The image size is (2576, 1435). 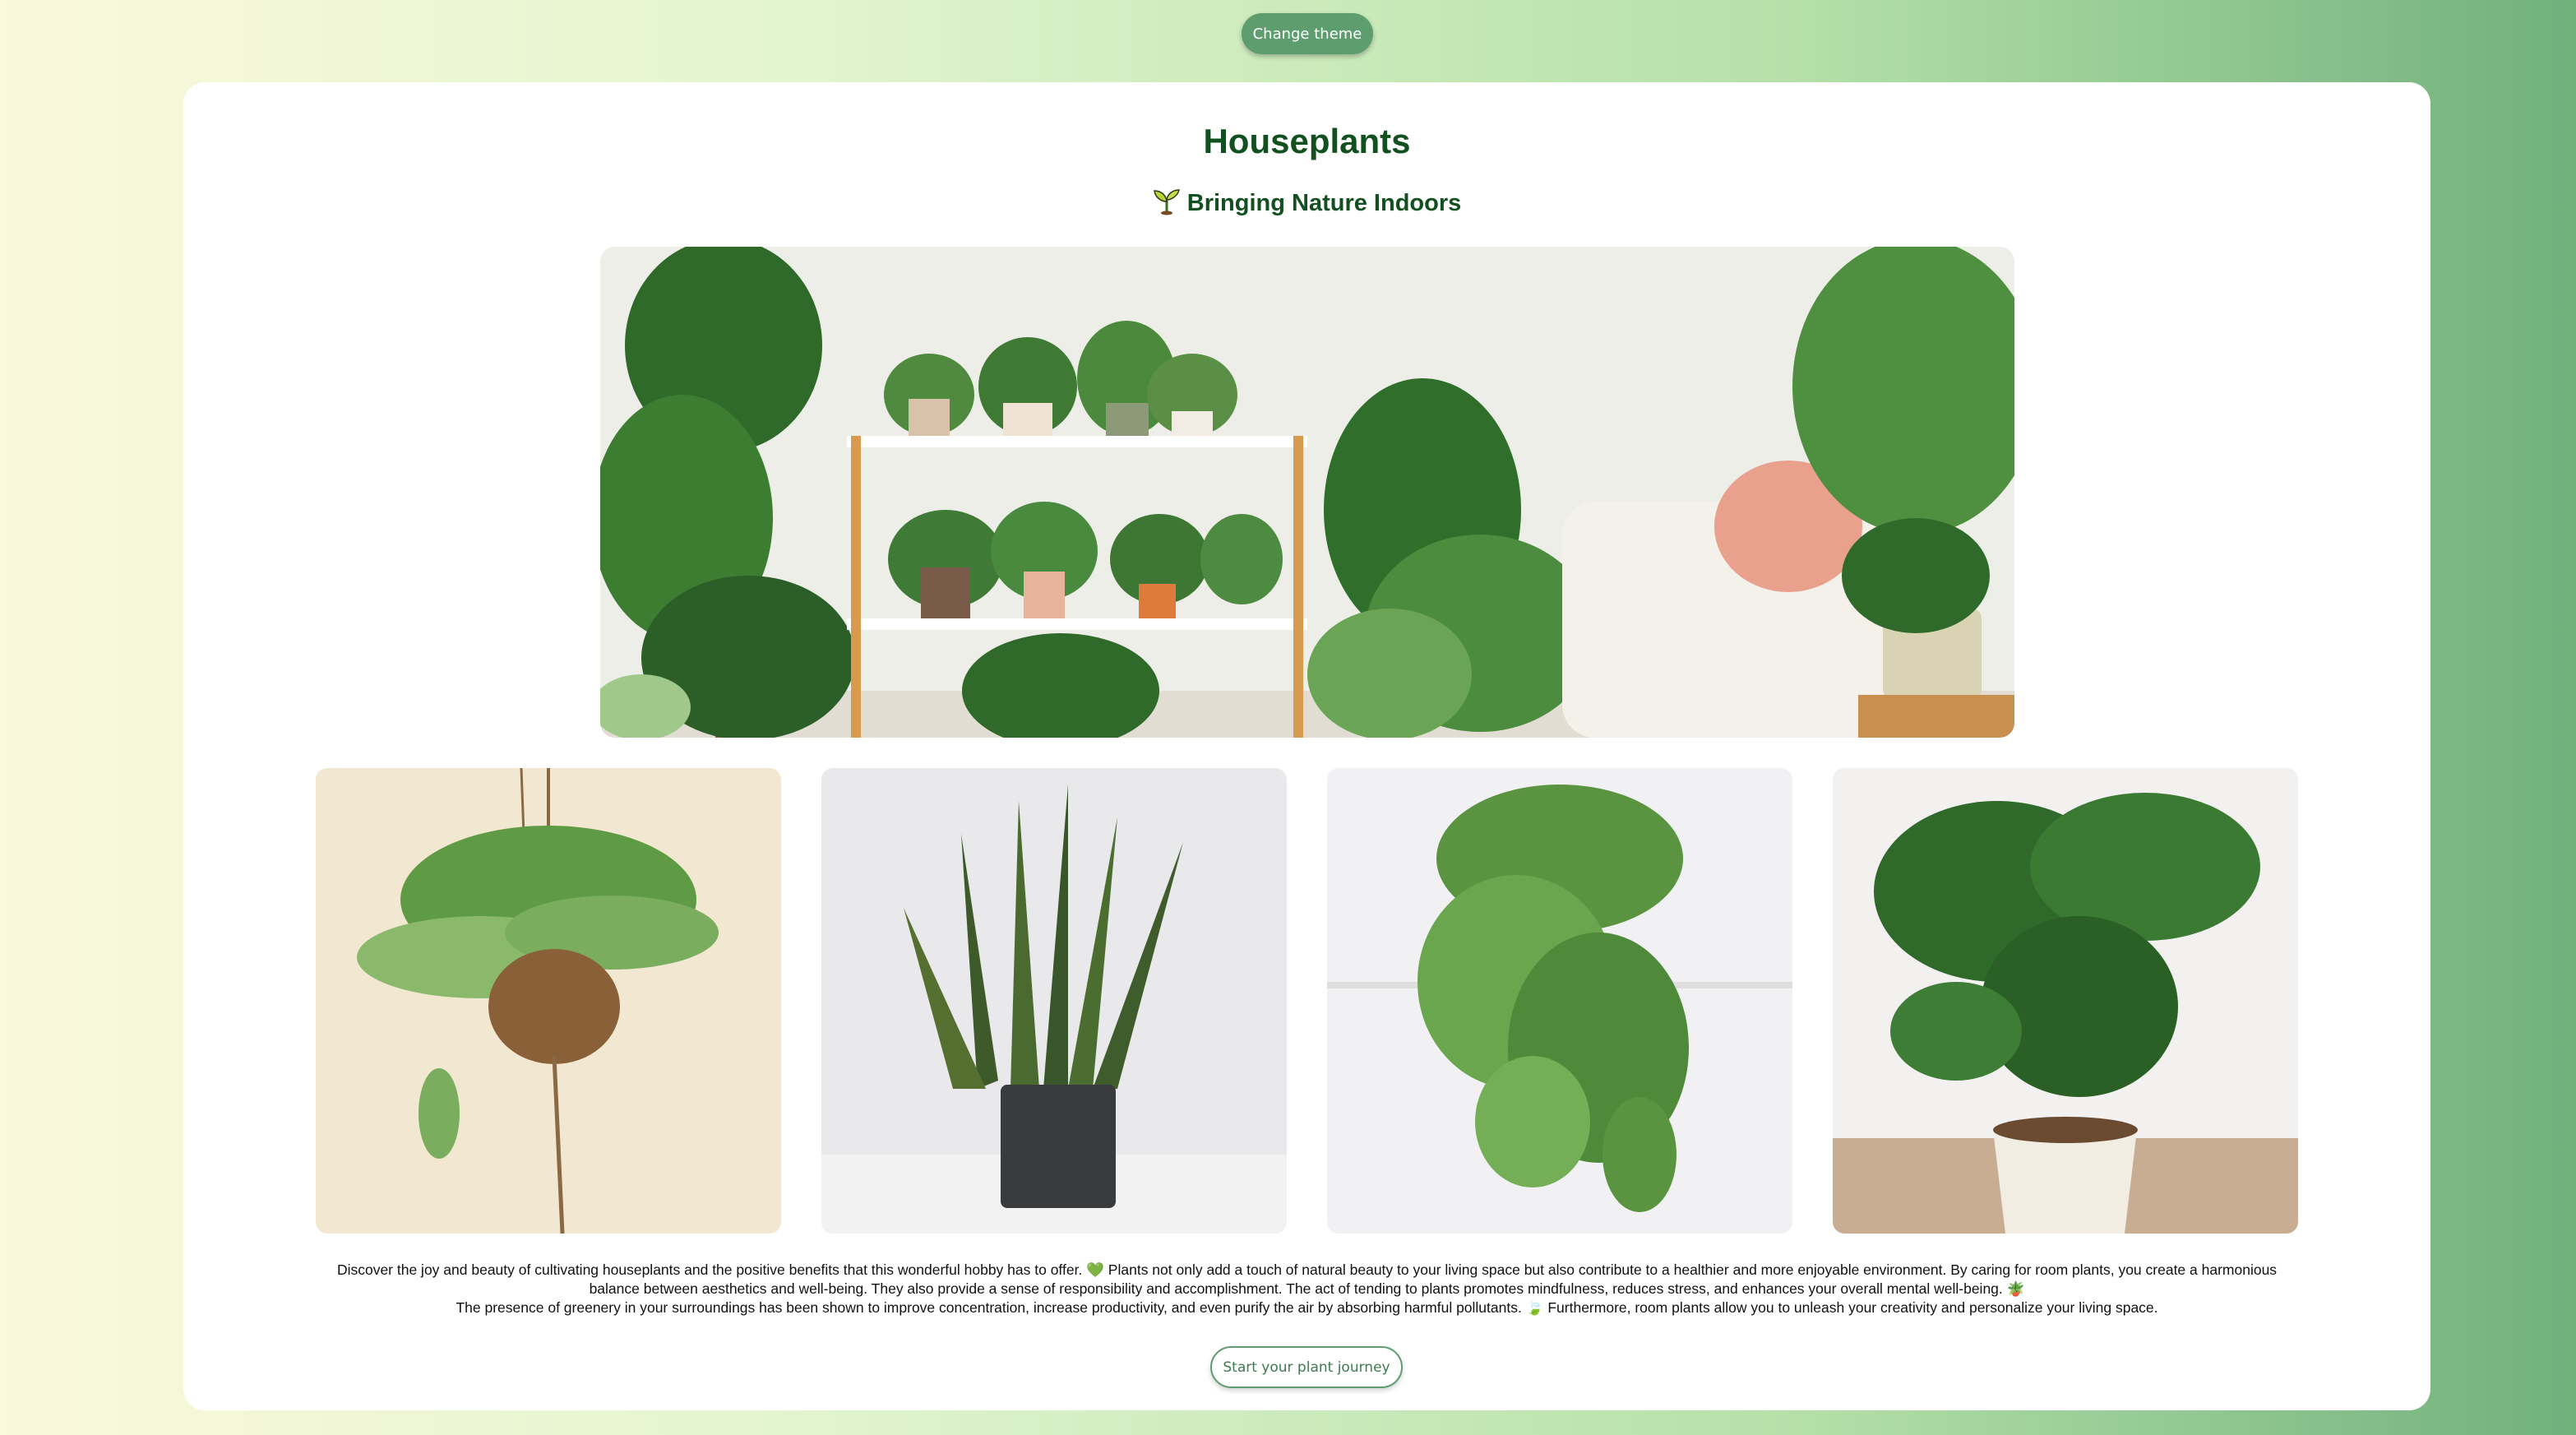 What do you see at coordinates (1559, 1001) in the screenshot?
I see `pothos-image` at bounding box center [1559, 1001].